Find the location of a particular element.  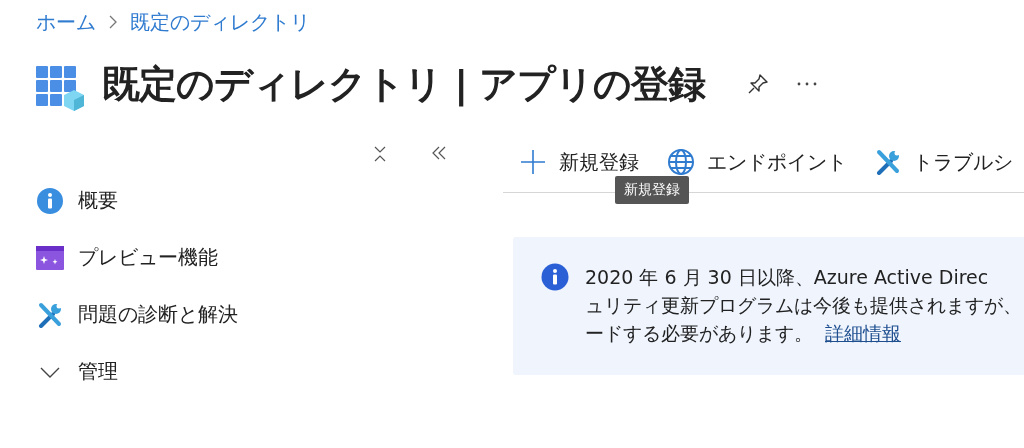

breadcrumb-link: 既定のディレクトリ is located at coordinates (220, 22).